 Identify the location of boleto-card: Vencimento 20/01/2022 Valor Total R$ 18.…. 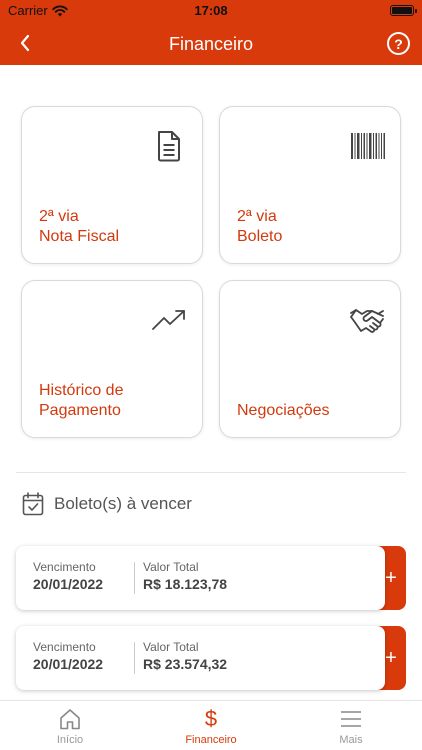
(200, 578).